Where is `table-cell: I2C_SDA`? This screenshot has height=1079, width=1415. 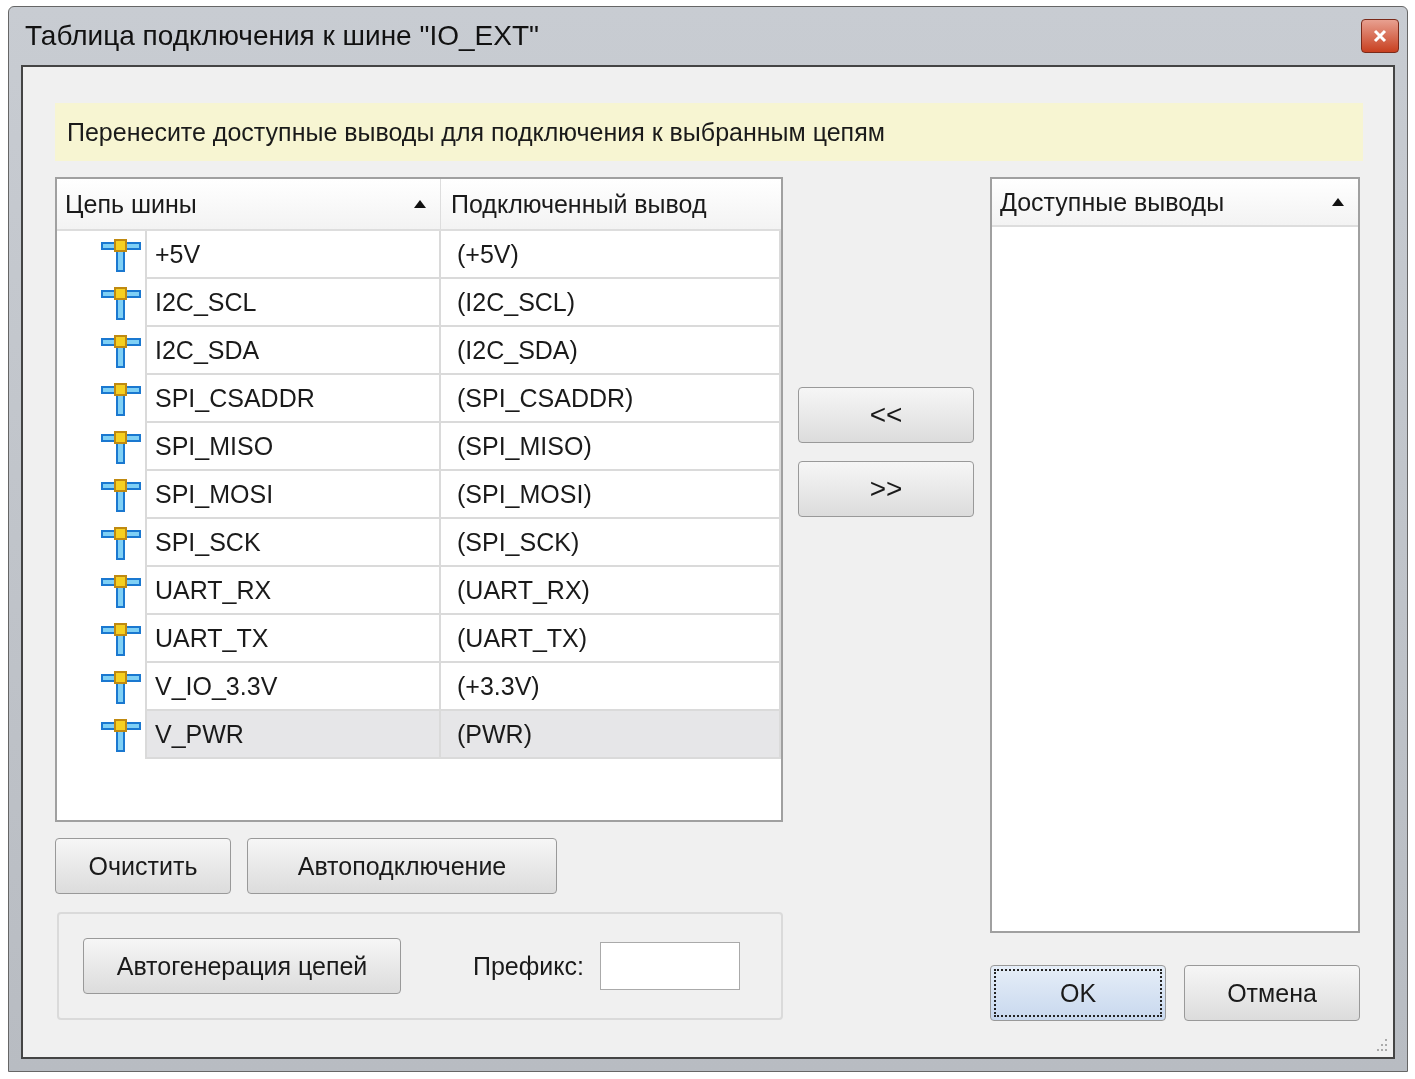
table-cell: I2C_SDA is located at coordinates (293, 351).